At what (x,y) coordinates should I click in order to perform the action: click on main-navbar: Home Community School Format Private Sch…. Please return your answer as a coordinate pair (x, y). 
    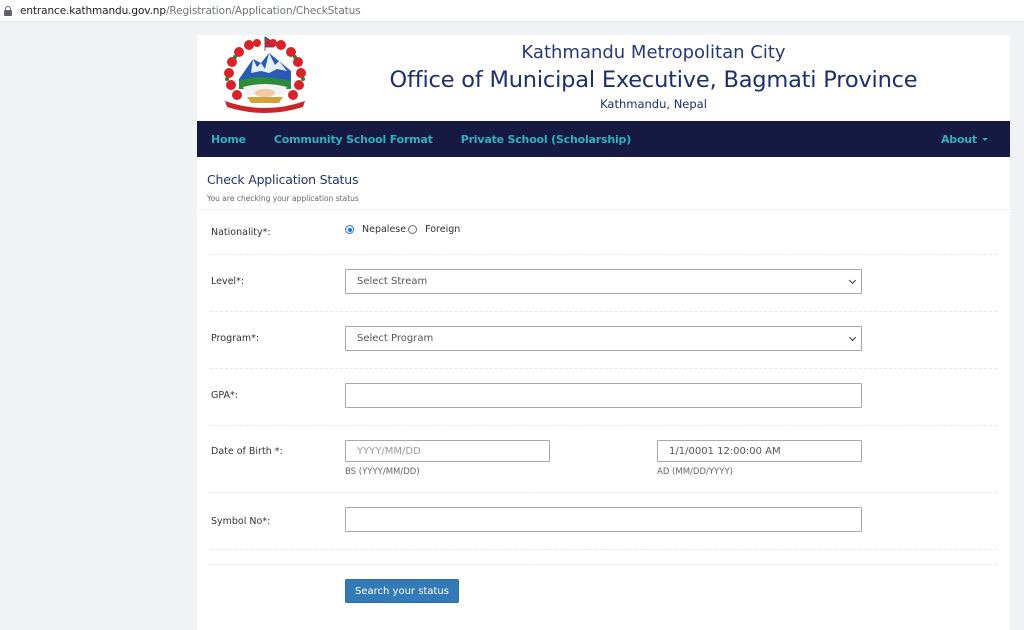
    Looking at the image, I should click on (603, 139).